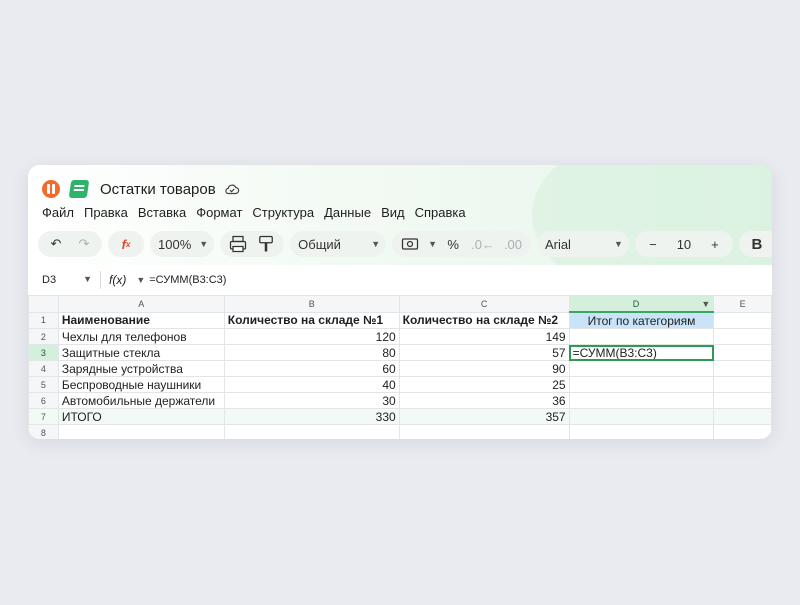 The image size is (800, 605). Describe the element at coordinates (513, 244) in the screenshot. I see `increase-decimals-icon: .00` at that location.